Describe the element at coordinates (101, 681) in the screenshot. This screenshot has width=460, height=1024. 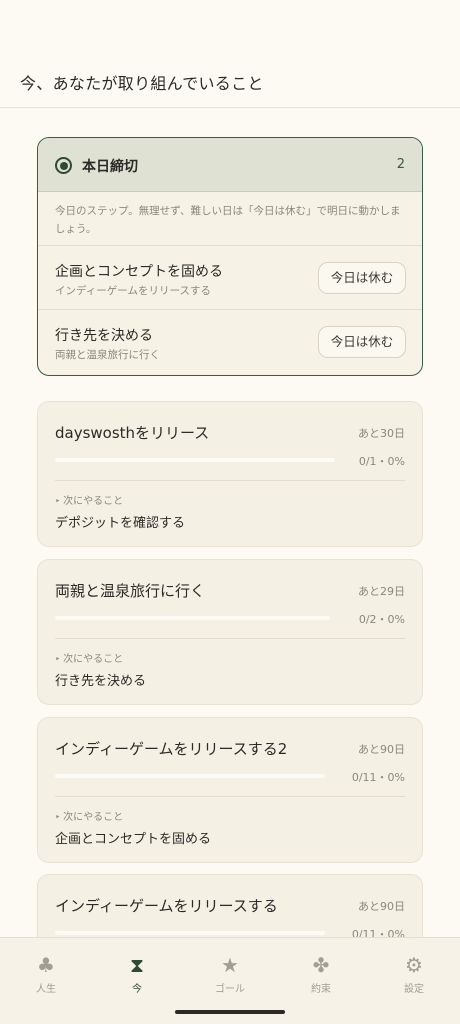
I see `next-step-value: 行き先を決める` at that location.